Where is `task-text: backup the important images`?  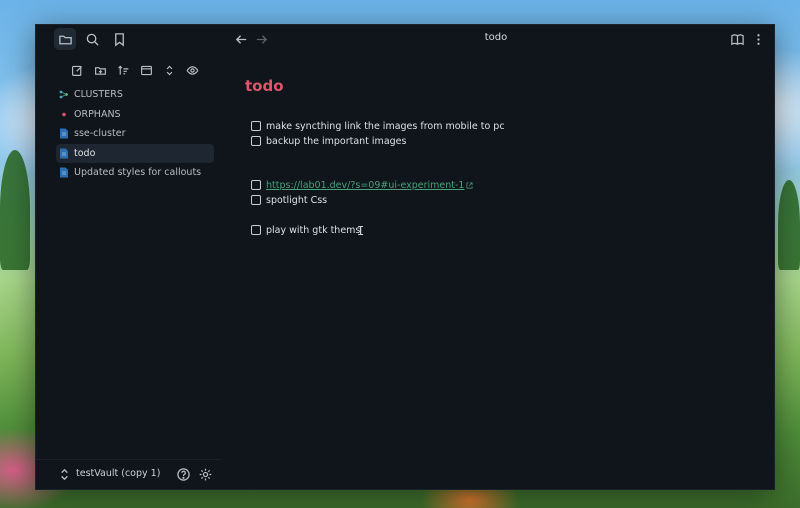 task-text: backup the important images is located at coordinates (336, 141).